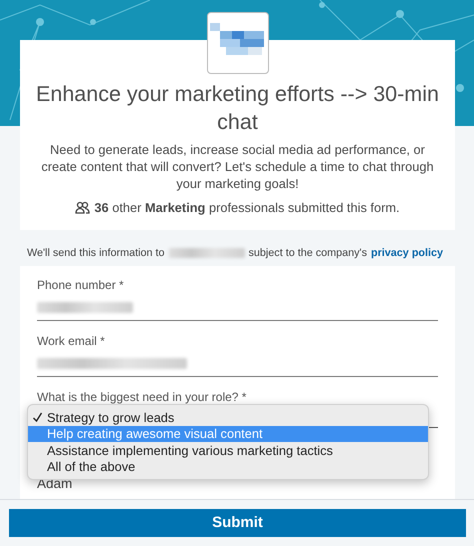 The height and width of the screenshot is (546, 474). Describe the element at coordinates (237, 523) in the screenshot. I see `submit-button: Submit` at that location.